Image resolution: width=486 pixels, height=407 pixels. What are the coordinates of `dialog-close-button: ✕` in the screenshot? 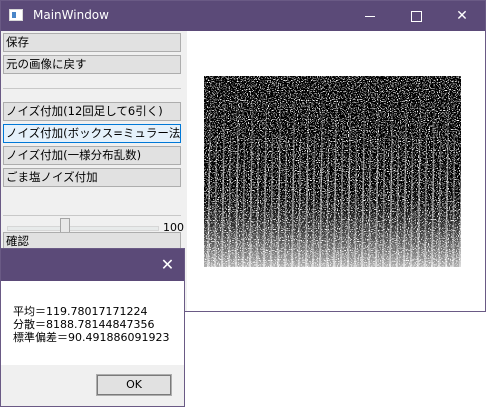 It's located at (167, 265).